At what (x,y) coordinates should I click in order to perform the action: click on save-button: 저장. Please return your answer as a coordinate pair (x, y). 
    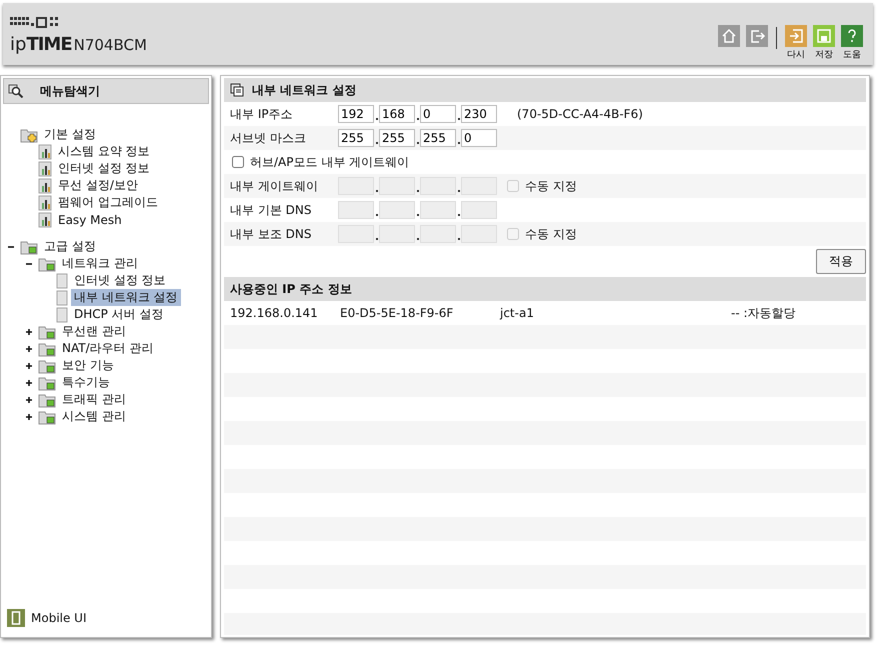
    Looking at the image, I should click on (824, 43).